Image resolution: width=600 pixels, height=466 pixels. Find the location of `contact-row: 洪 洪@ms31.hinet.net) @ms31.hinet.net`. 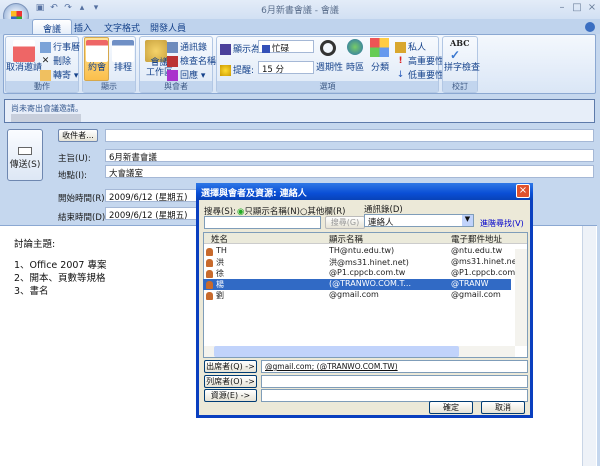

contact-row: 洪 洪@ms31.hinet.net) @ms31.hinet.net is located at coordinates (361, 262).